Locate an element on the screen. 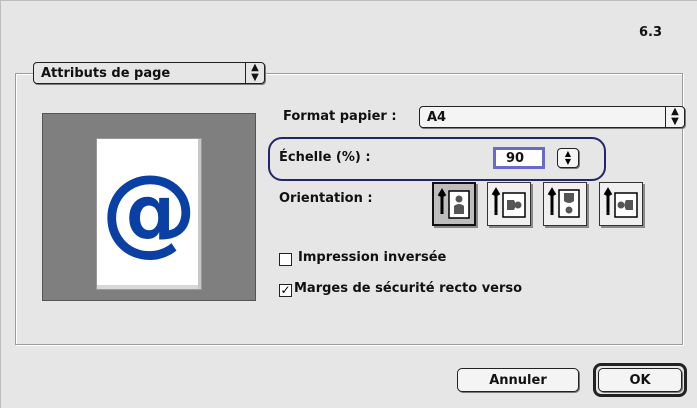 This screenshot has height=408, width=697. landscape-orientation-icon is located at coordinates (508, 202).